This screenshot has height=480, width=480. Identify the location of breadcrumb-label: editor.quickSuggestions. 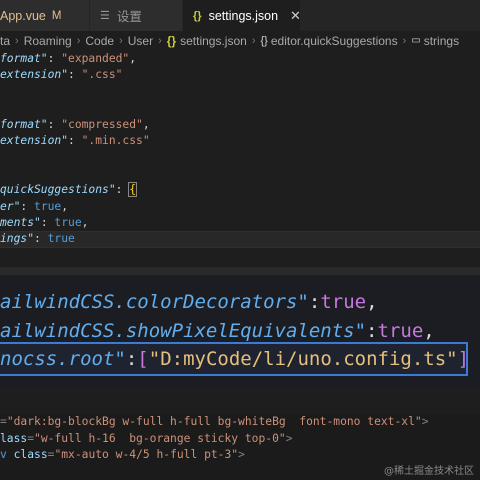
(334, 40).